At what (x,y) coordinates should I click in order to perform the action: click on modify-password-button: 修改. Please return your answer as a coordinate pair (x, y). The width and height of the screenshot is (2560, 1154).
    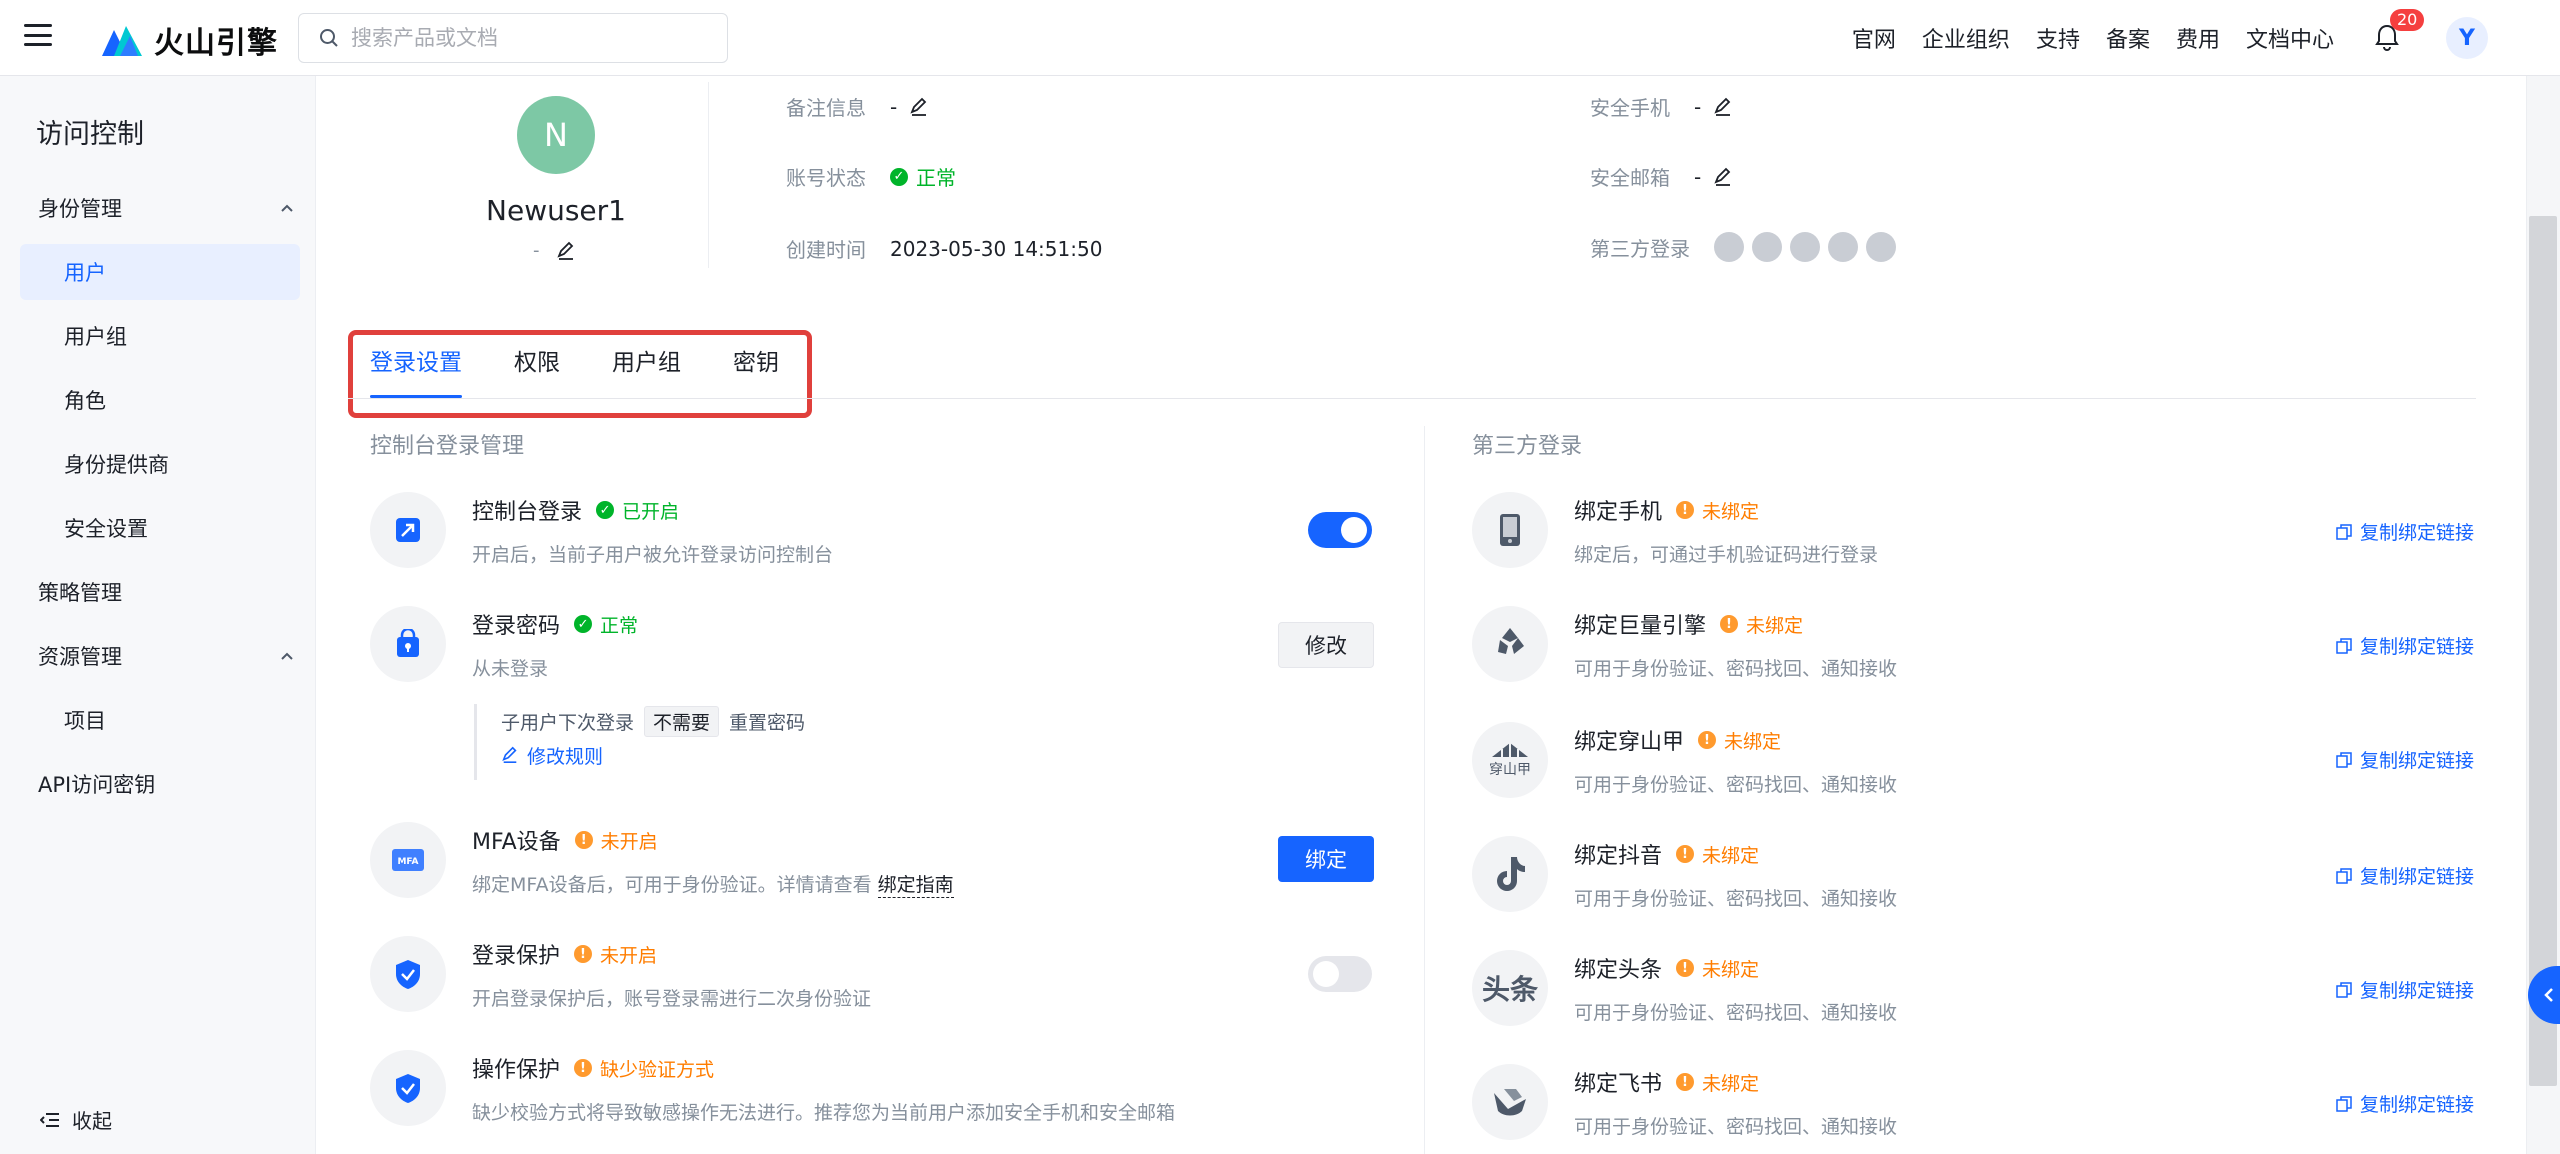
    Looking at the image, I should click on (1326, 645).